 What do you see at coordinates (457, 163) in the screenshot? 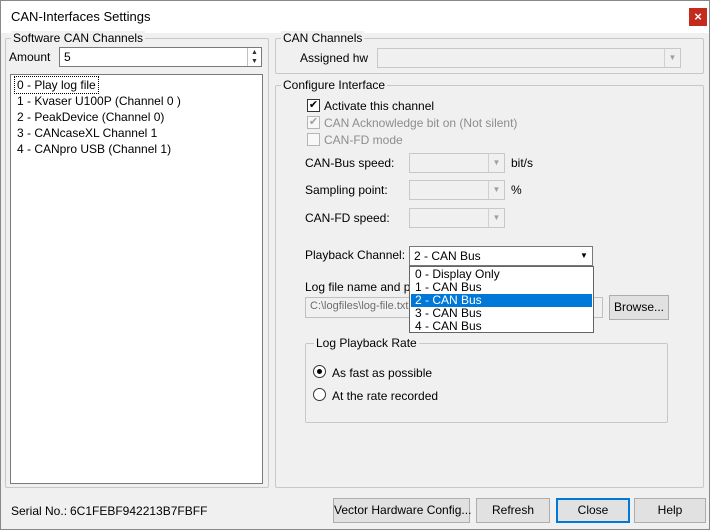
I see `can-bus-speed-select: ▼` at bounding box center [457, 163].